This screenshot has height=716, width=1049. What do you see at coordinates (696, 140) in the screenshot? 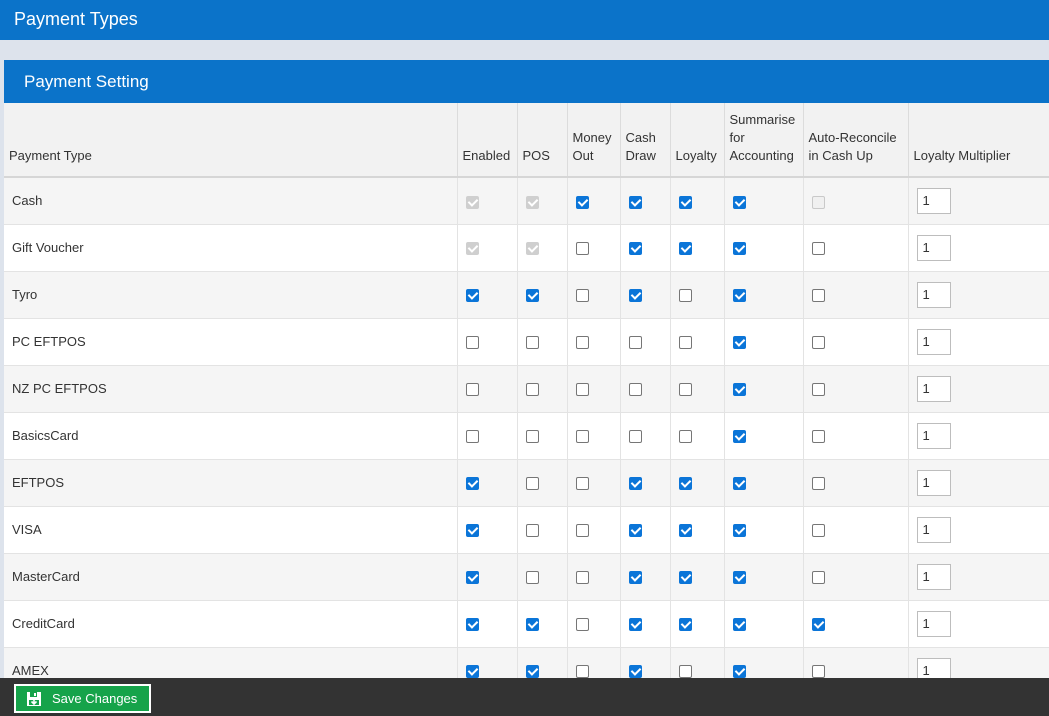
I see `column-header-loyalty: Loyalty` at bounding box center [696, 140].